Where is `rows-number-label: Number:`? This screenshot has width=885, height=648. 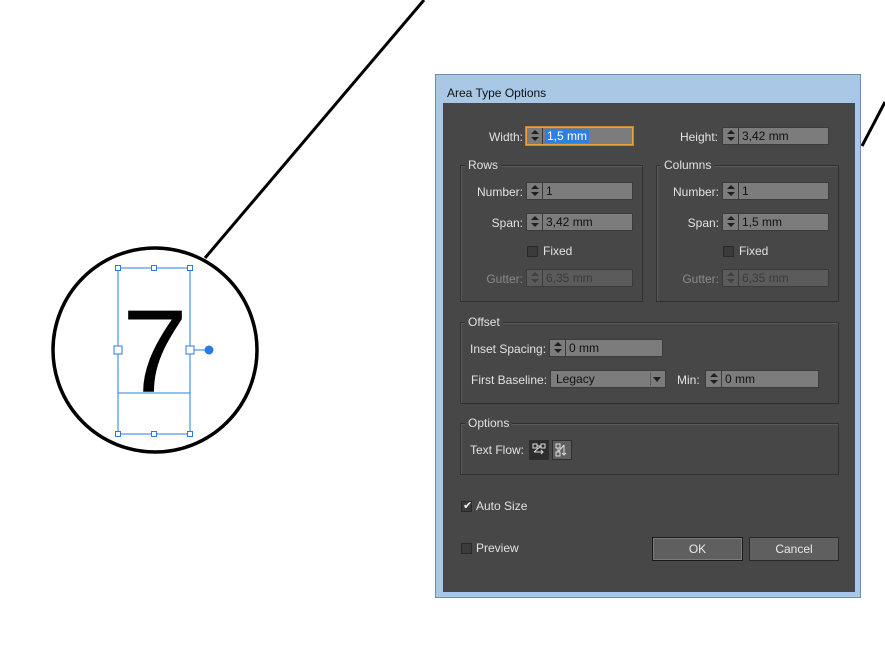
rows-number-label: Number: is located at coordinates (499, 192).